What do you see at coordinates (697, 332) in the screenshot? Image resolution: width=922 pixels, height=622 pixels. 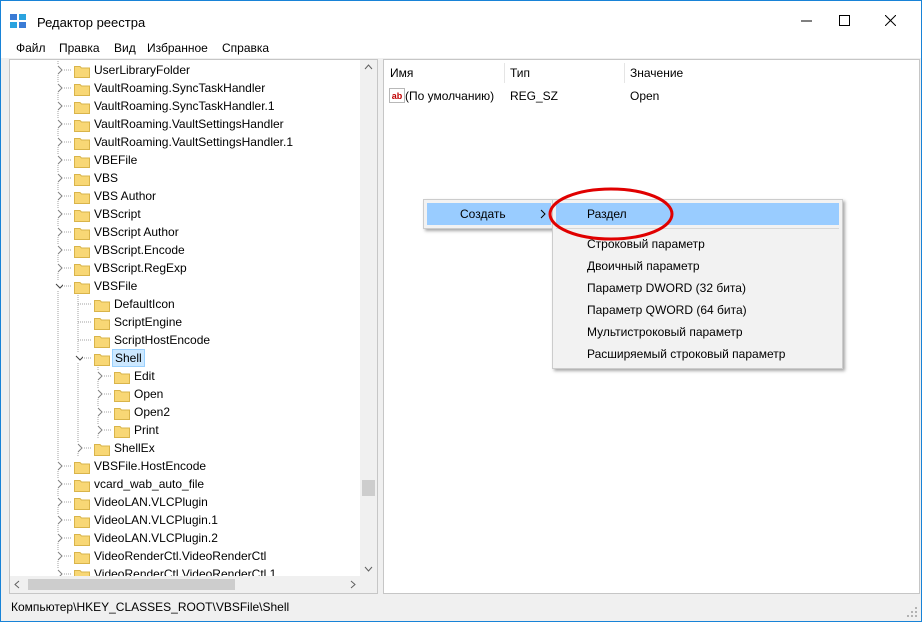 I see `submenu-item-multistring-value: Мультистроковый параметр` at bounding box center [697, 332].